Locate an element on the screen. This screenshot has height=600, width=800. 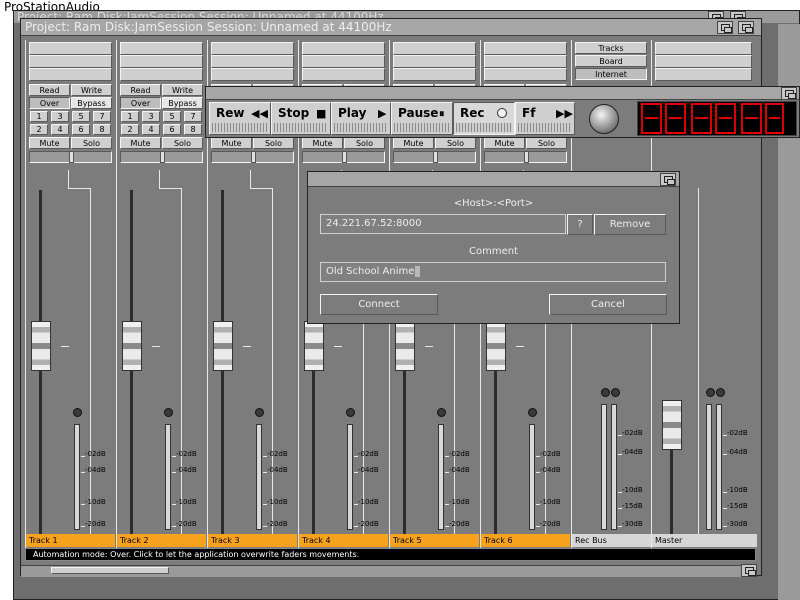
track-label-2: Track 2 is located at coordinates (161, 540).